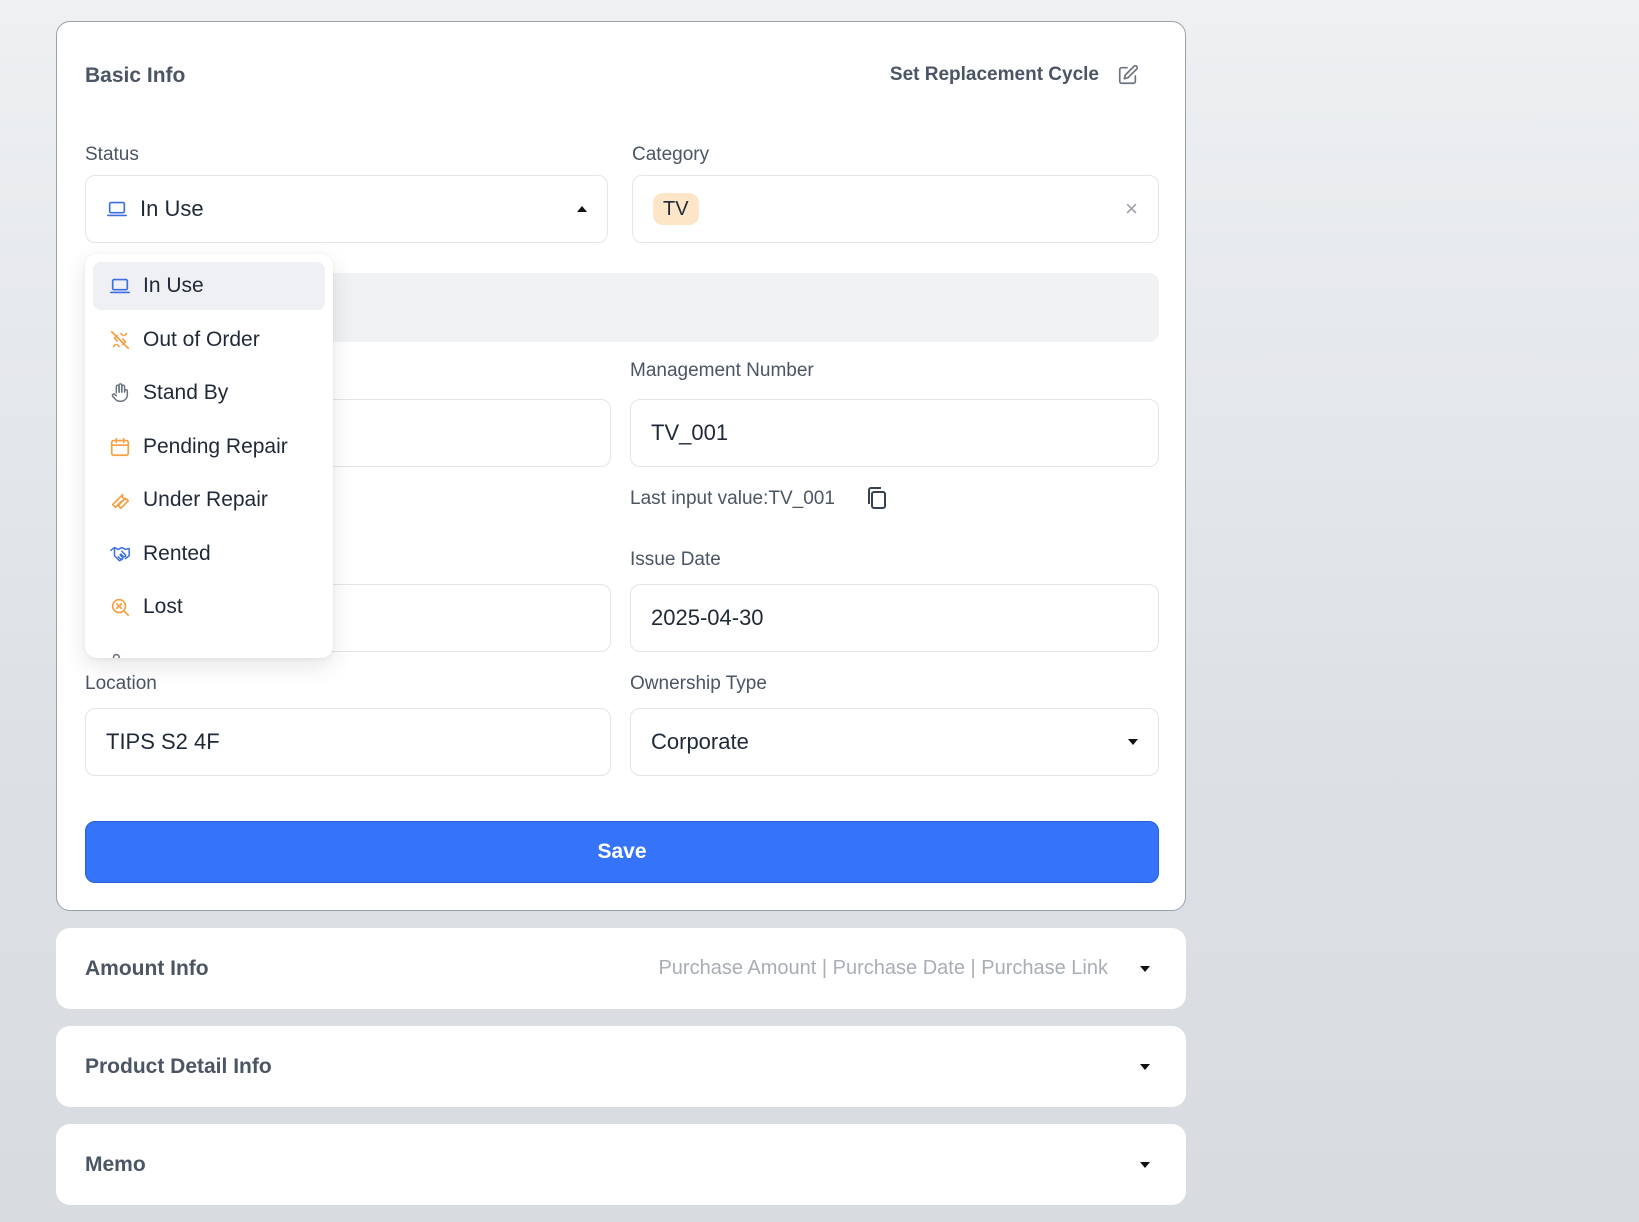  I want to click on edit-icon, so click(1128, 74).